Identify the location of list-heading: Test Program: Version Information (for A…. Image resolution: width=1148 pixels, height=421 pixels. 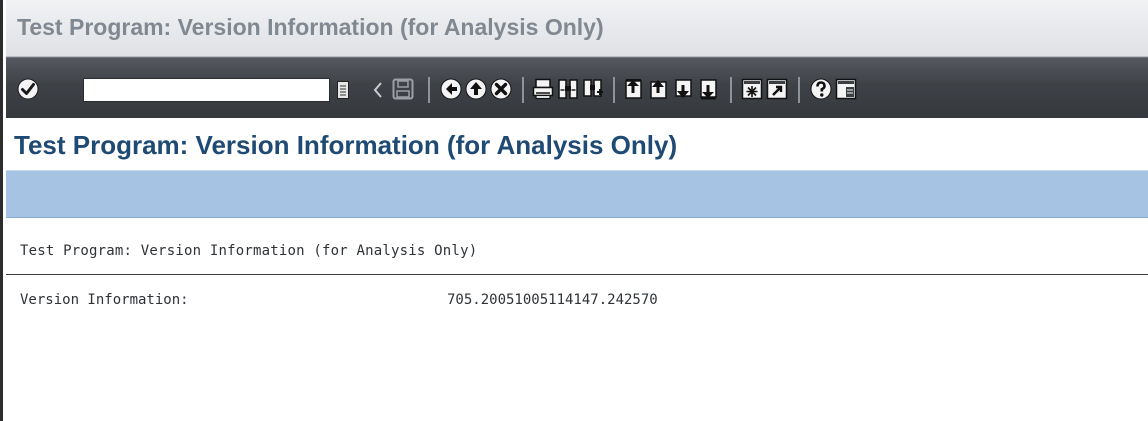
(249, 251).